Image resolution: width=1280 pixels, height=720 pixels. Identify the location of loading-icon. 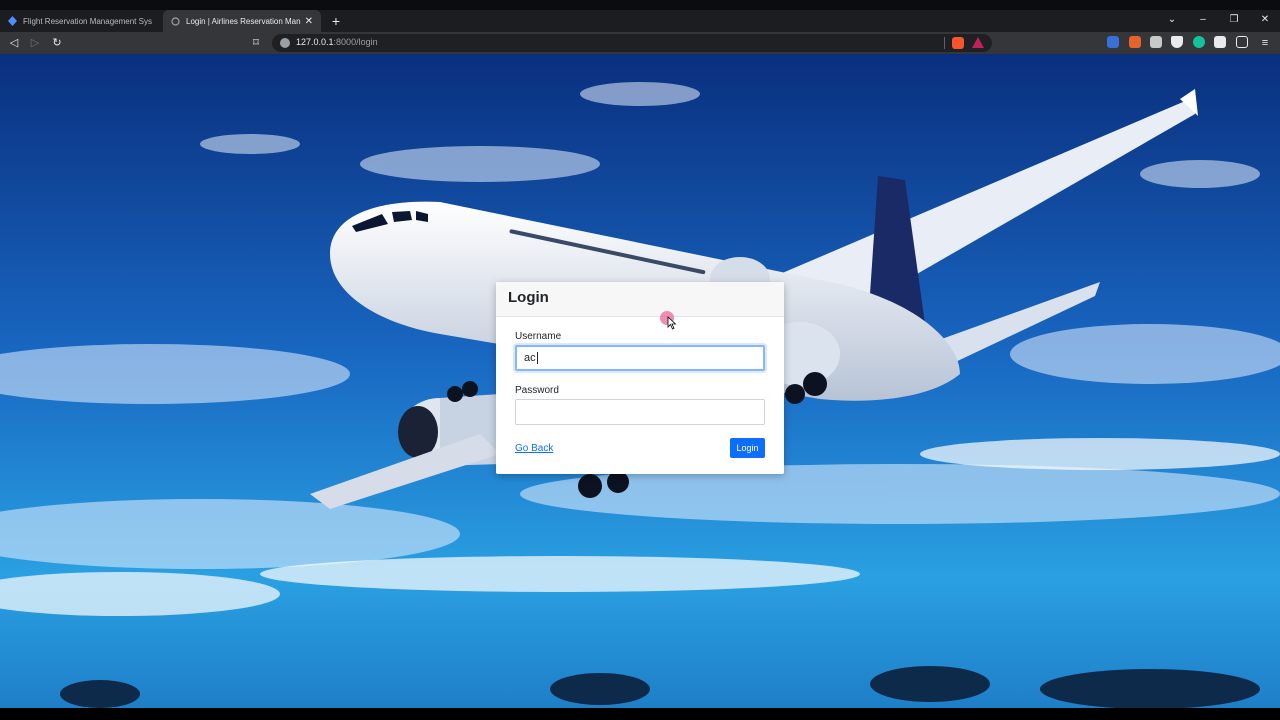
(175, 21).